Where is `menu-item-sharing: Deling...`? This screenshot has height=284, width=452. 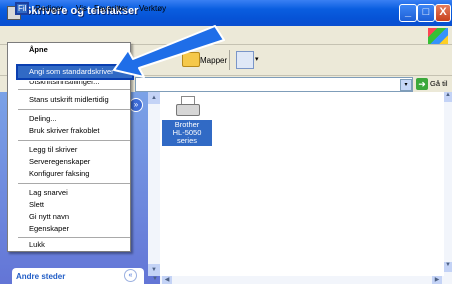
menu-item-sharing: Deling... is located at coordinates (43, 118).